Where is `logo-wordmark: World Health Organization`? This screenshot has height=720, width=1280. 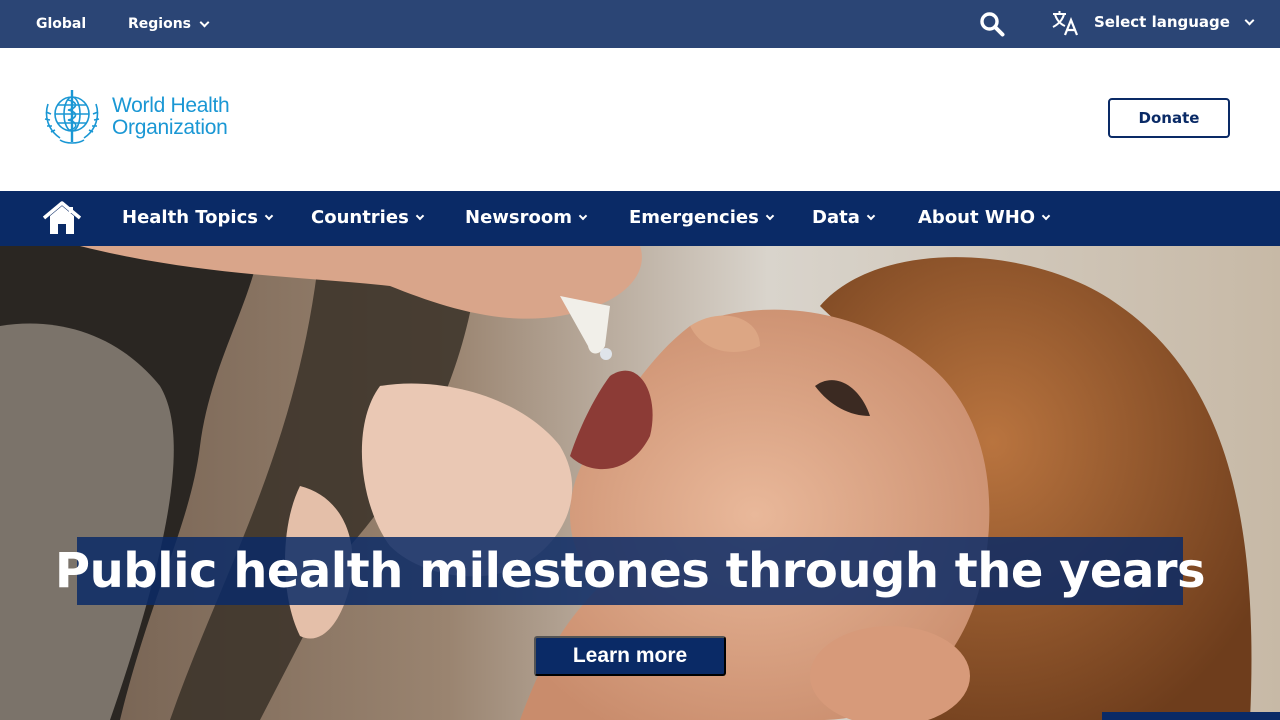 logo-wordmark: World Health Organization is located at coordinates (171, 116).